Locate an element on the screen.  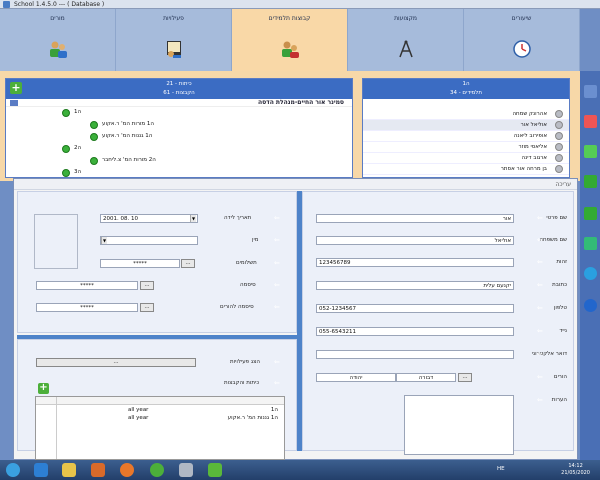
tree-node-label: ה2 is located at coordinates (78, 148).